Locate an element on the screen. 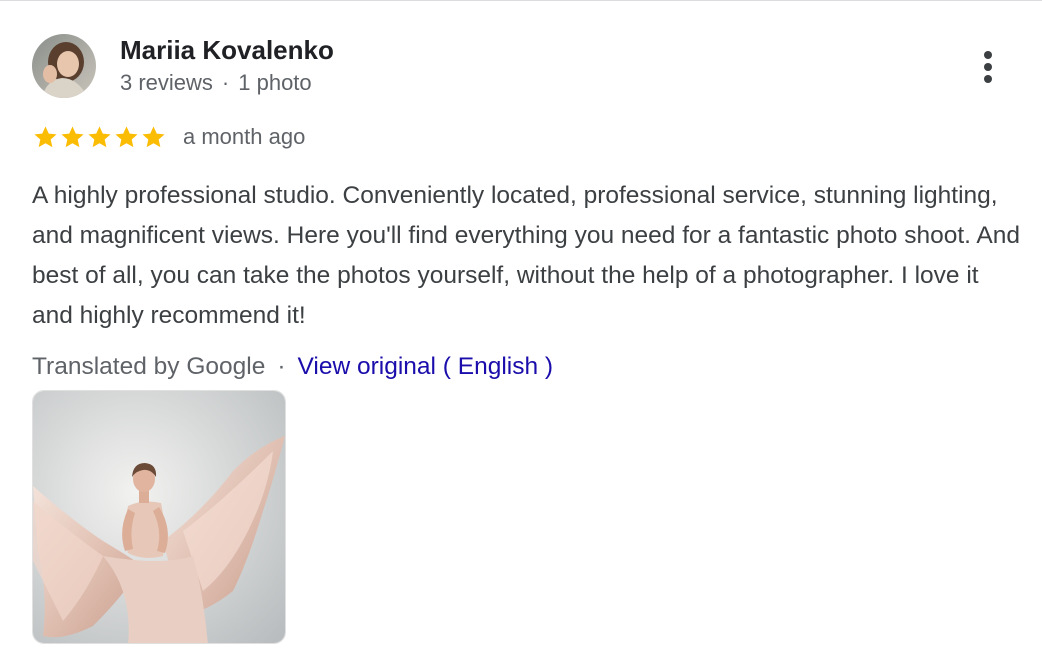  review-date: a month ago is located at coordinates (244, 136).